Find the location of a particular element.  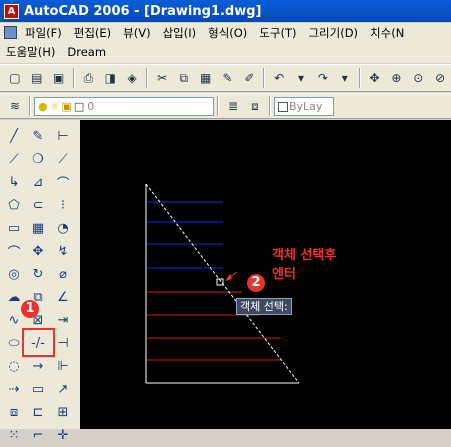

menu-help: 도움말(H) is located at coordinates (30, 52).